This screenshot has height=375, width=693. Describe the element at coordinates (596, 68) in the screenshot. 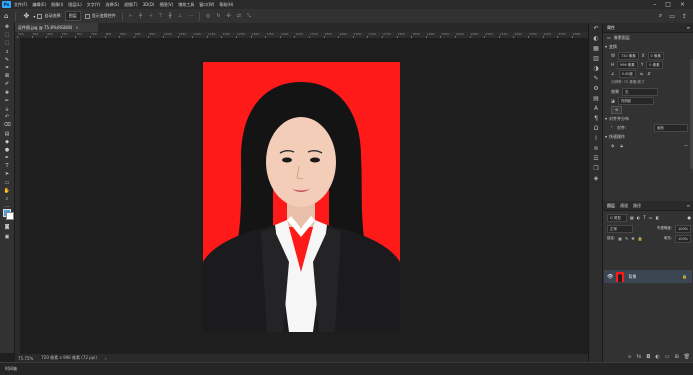

I see `adjustments-panel-icon: ◑` at that location.